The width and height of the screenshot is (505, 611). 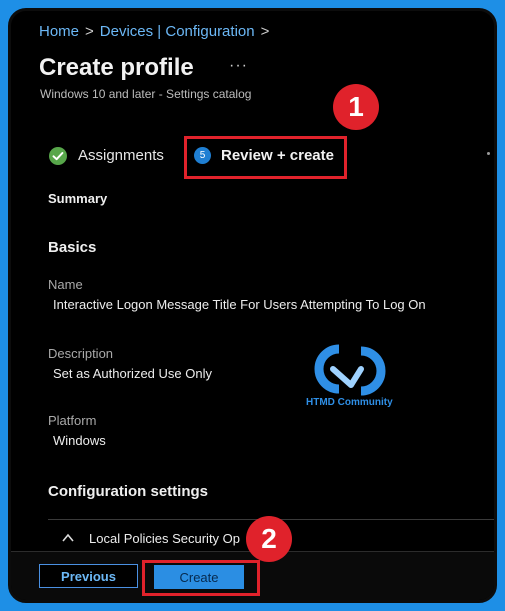 What do you see at coordinates (238, 66) in the screenshot?
I see `more-options-icon: ···` at bounding box center [238, 66].